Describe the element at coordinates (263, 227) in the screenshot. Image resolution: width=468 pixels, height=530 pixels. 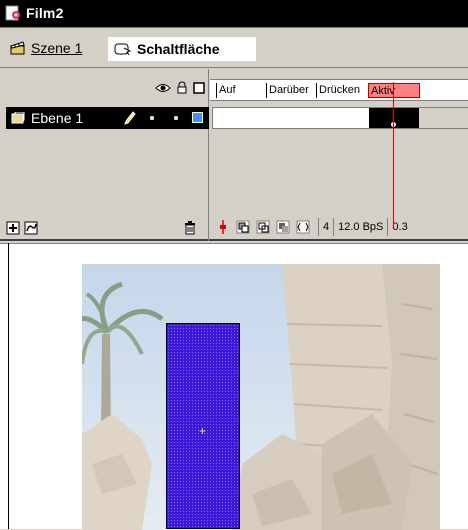
I see `onion-skin-outlines-icon` at that location.